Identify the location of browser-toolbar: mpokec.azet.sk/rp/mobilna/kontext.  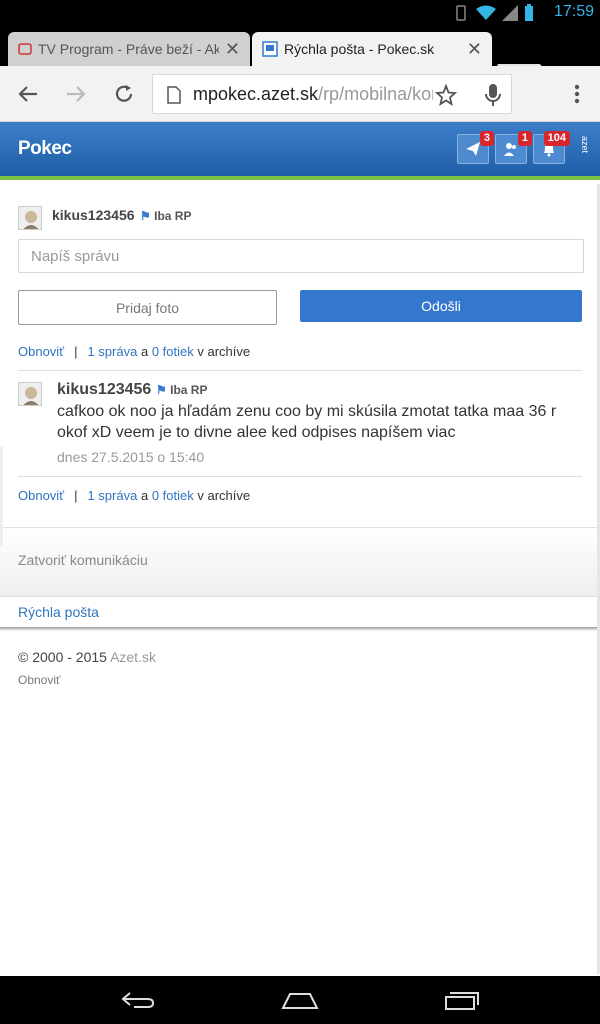
(300, 94).